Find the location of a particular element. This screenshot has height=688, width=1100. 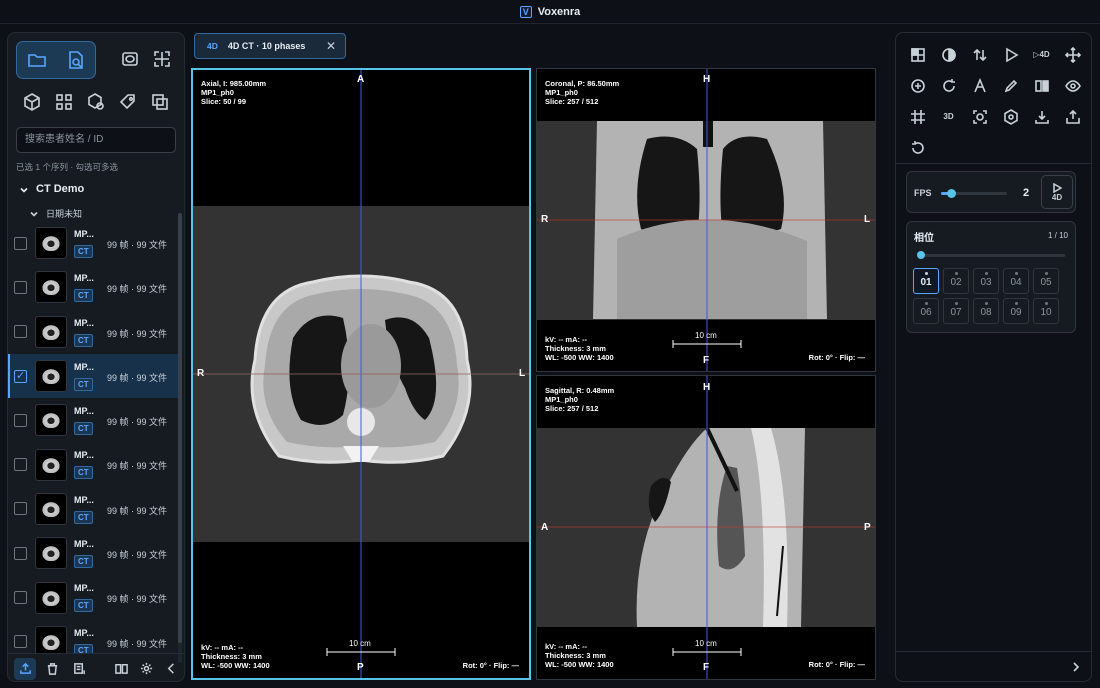

delete-button is located at coordinates (52, 669).